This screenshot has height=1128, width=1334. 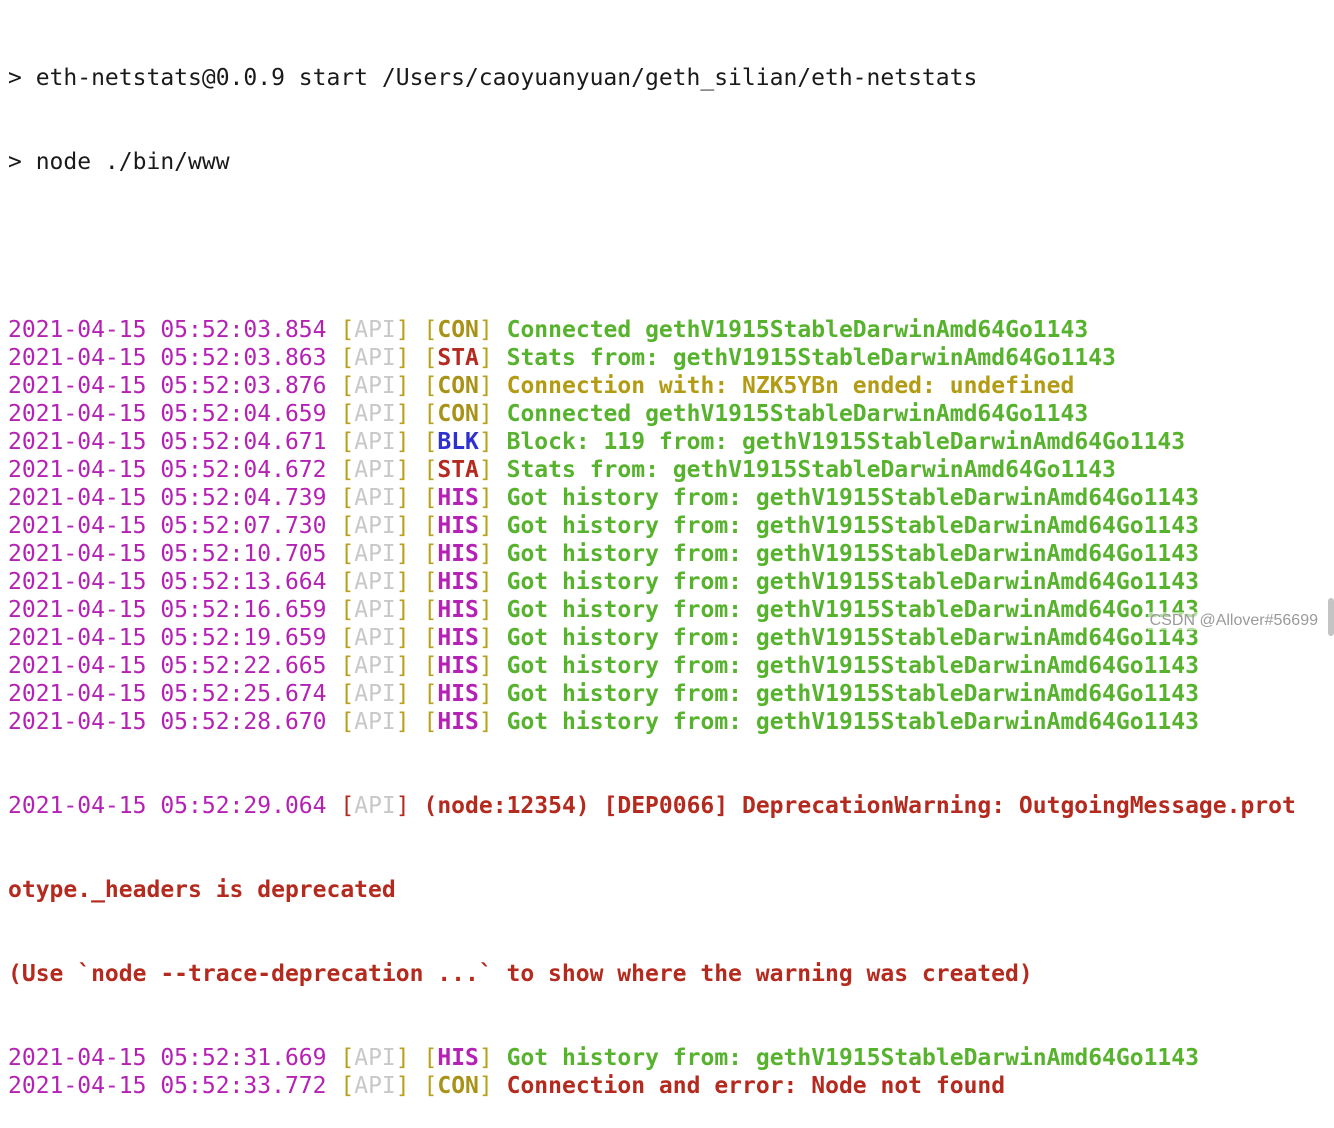 I want to click on log-timestamp: 2021-04-15 05:52:04.671, so click(x=167, y=442).